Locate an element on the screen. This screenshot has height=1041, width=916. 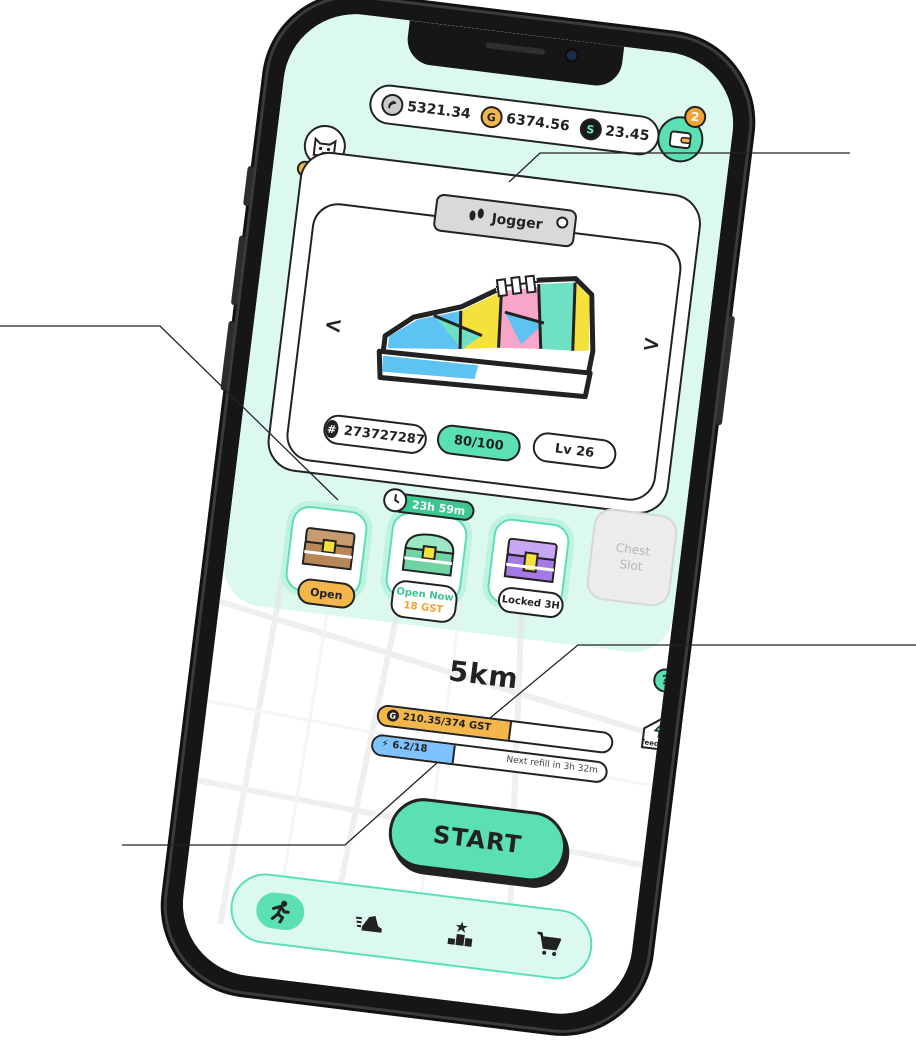
open-now-button: Open Now 18 GST is located at coordinates (424, 601).